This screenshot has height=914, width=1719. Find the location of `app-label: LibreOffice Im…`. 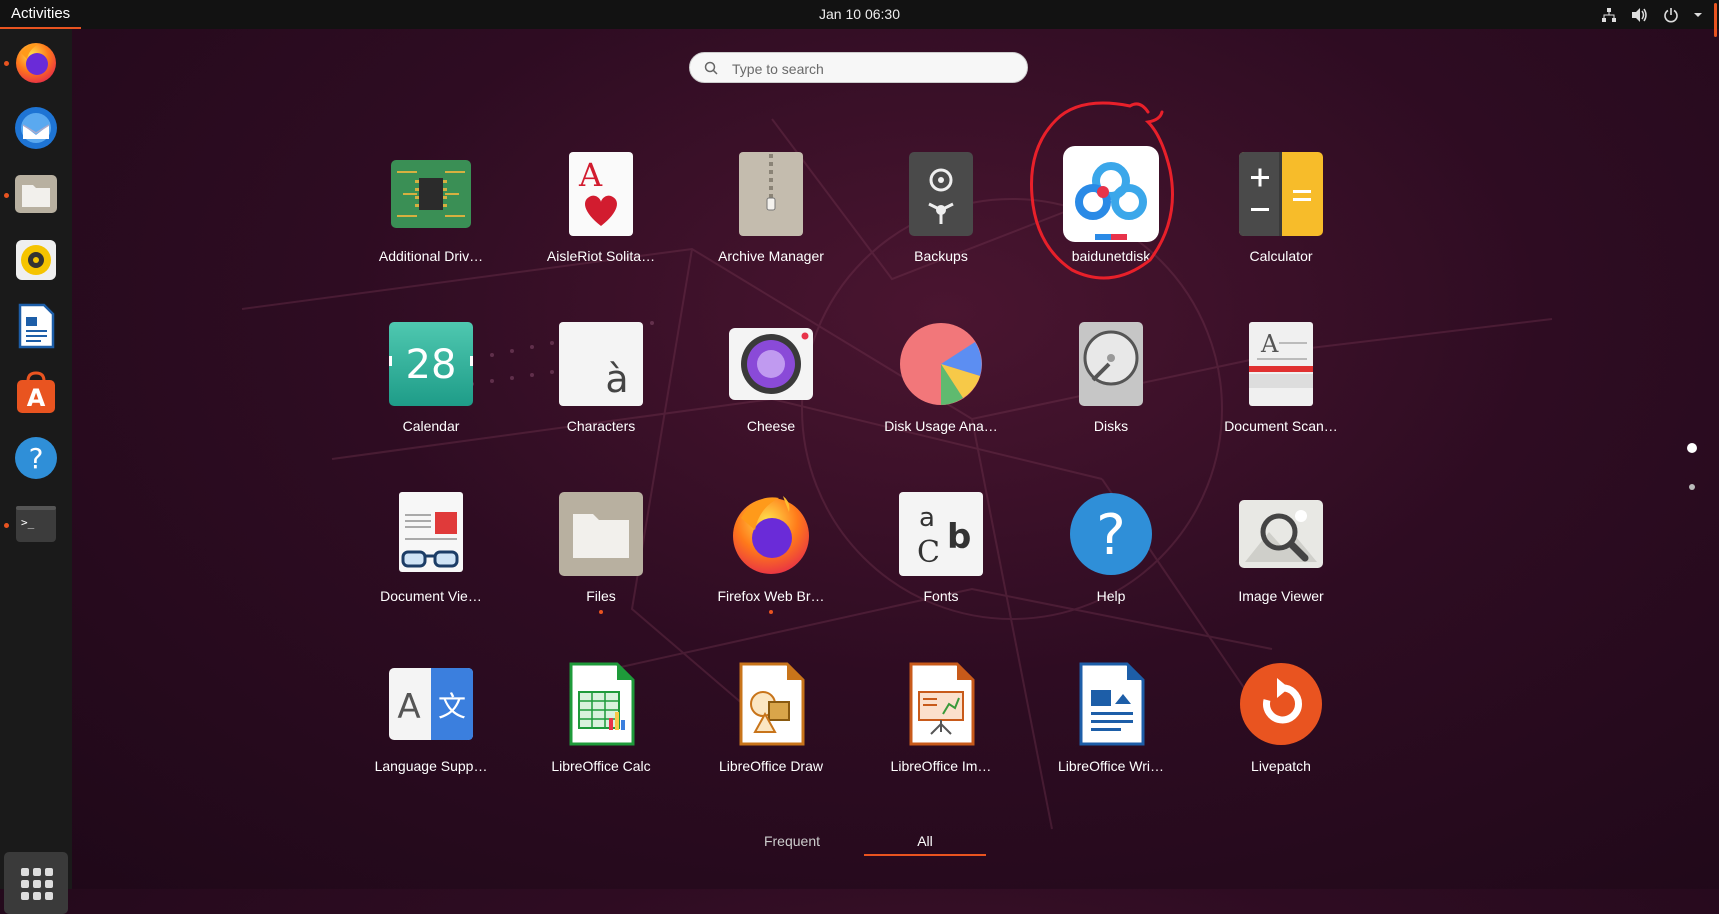

app-label: LibreOffice Im… is located at coordinates (941, 766).